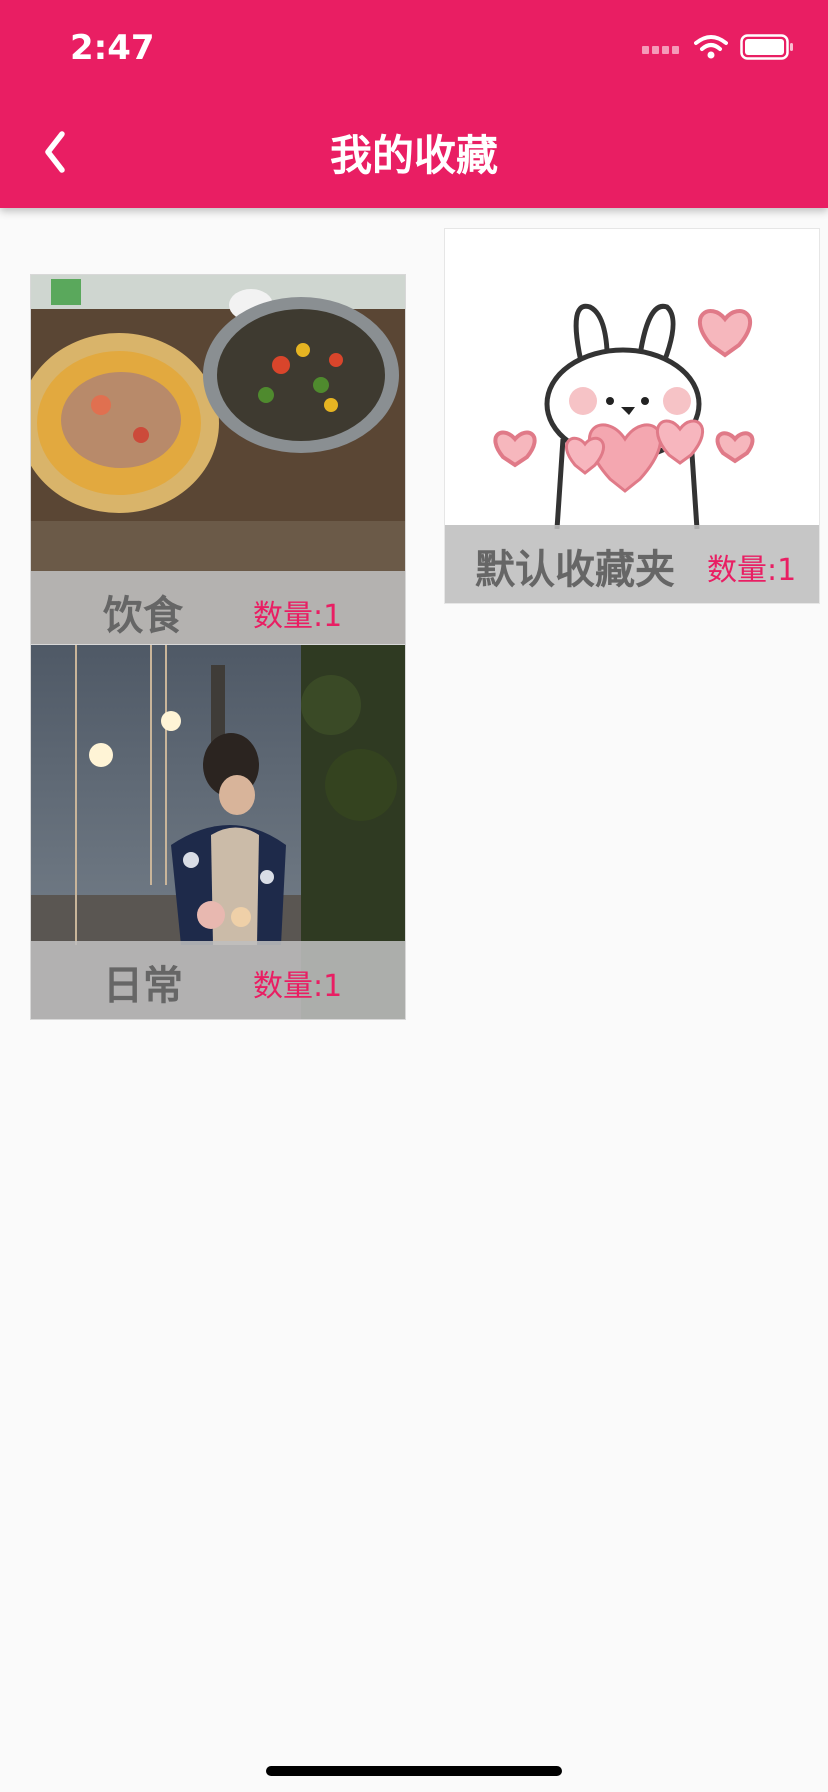 The image size is (828, 1792). What do you see at coordinates (766, 47) in the screenshot?
I see `battery-icon` at bounding box center [766, 47].